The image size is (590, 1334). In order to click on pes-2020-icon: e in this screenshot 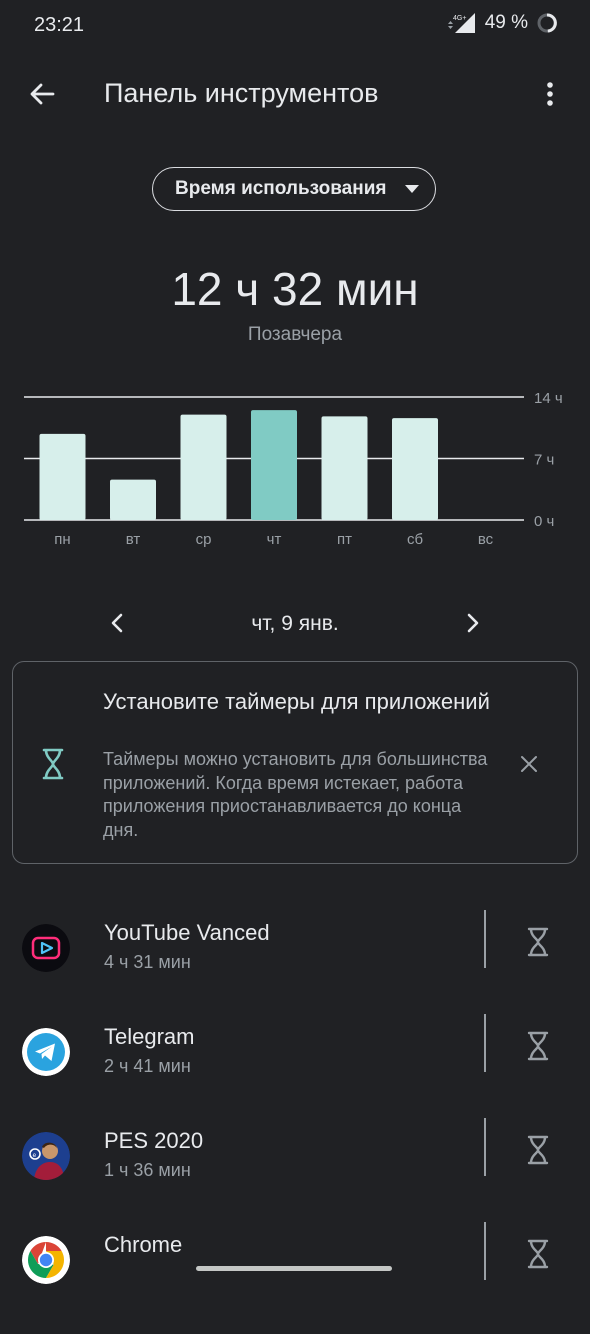, I will do `click(46, 1156)`.